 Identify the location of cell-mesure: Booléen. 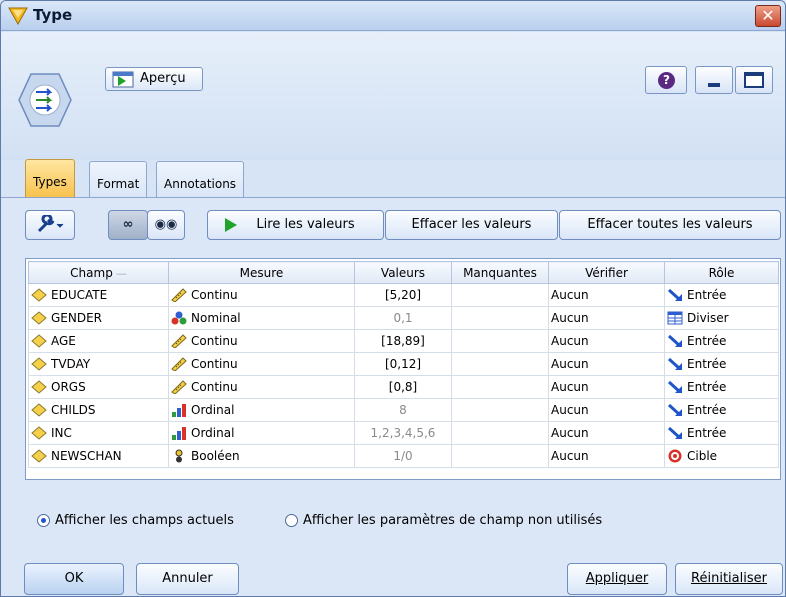
(261, 456).